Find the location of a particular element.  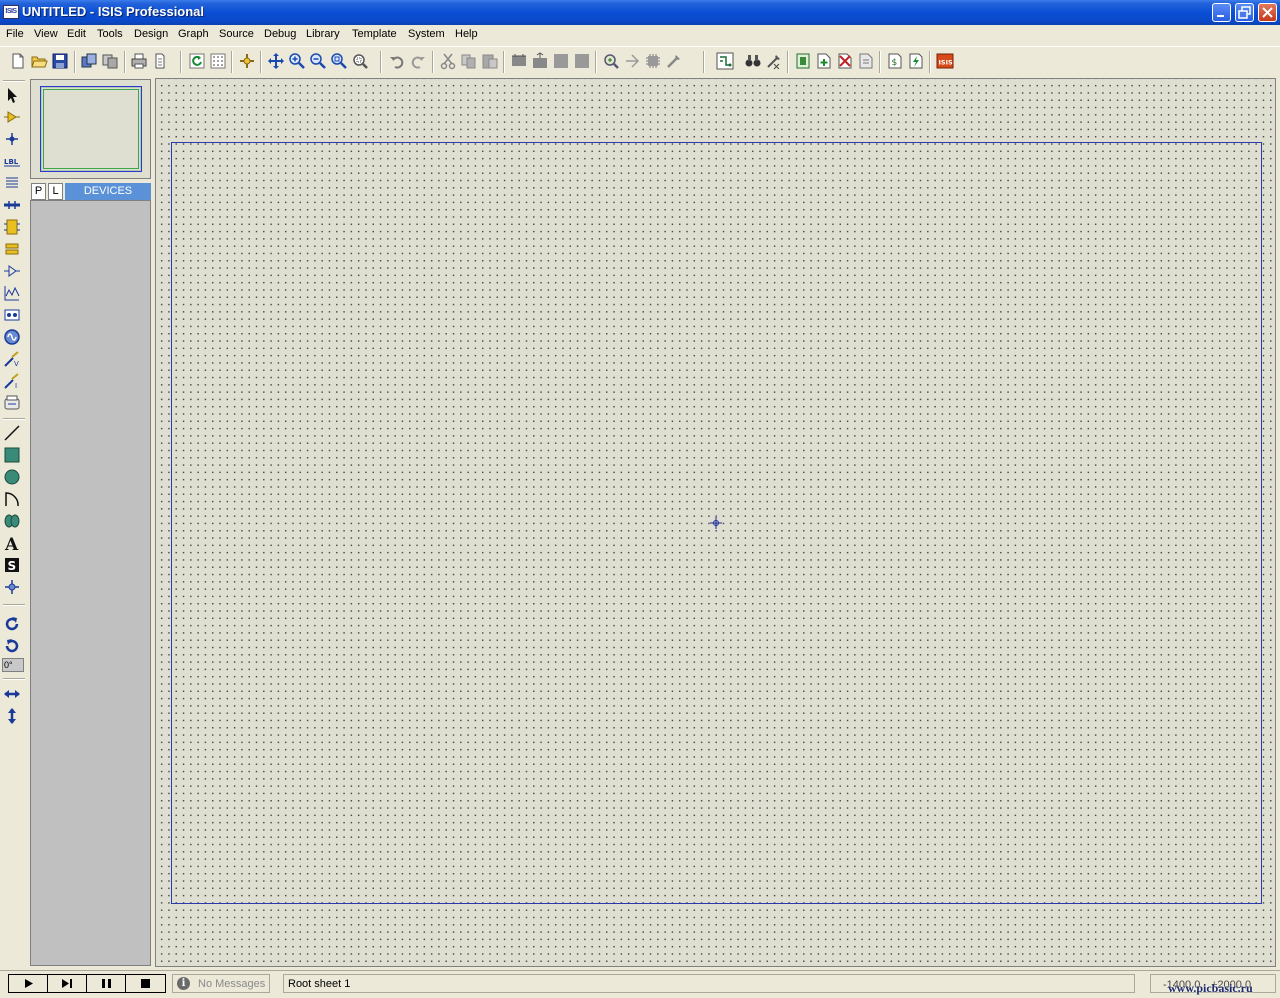

virtual-instruments-icon is located at coordinates (12, 403).